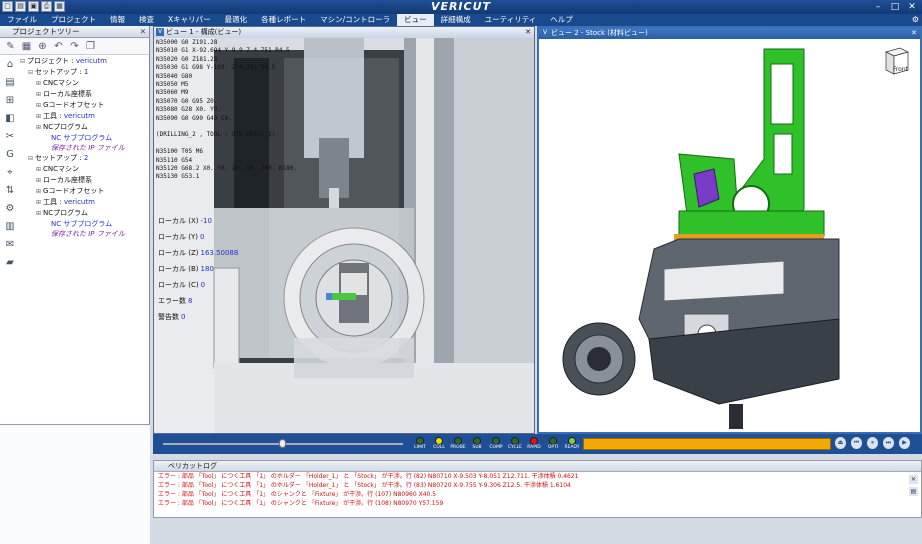  I want to click on menu-item: 情報, so click(117, 20).